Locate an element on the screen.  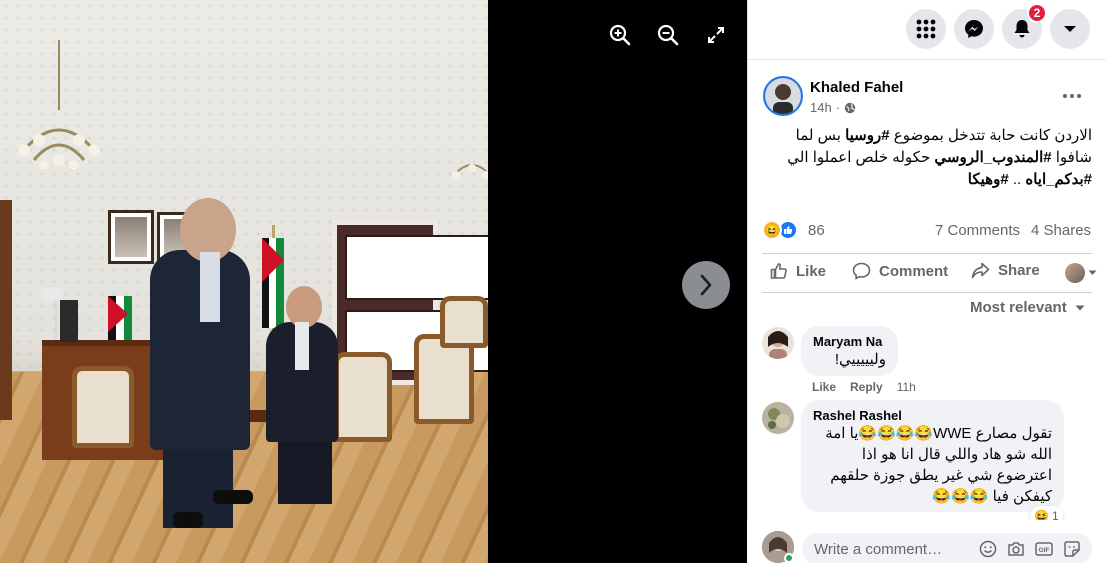
chevron-right-icon is located at coordinates (706, 285).